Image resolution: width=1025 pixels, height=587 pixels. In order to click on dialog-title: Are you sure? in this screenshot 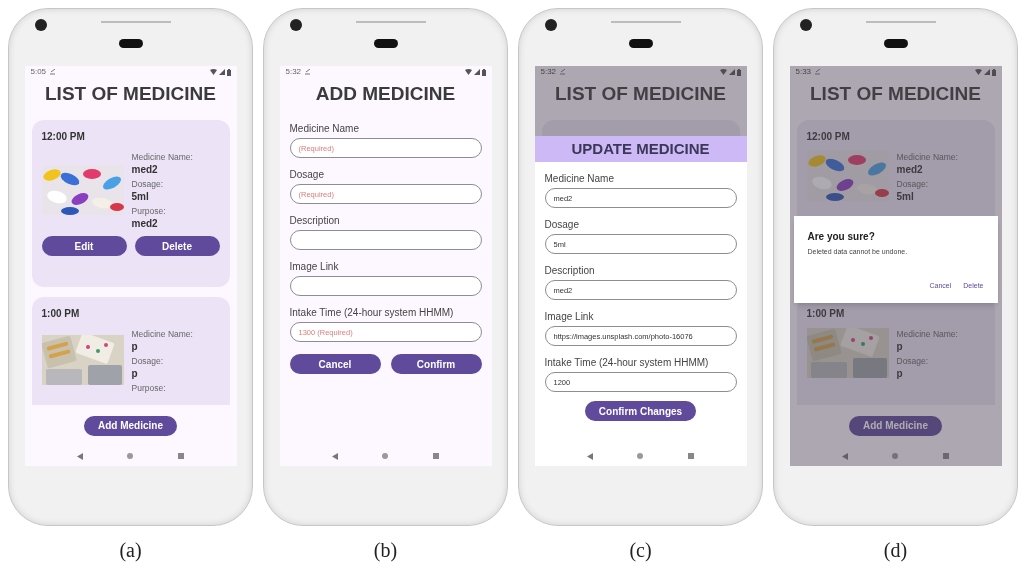, I will do `click(841, 236)`.